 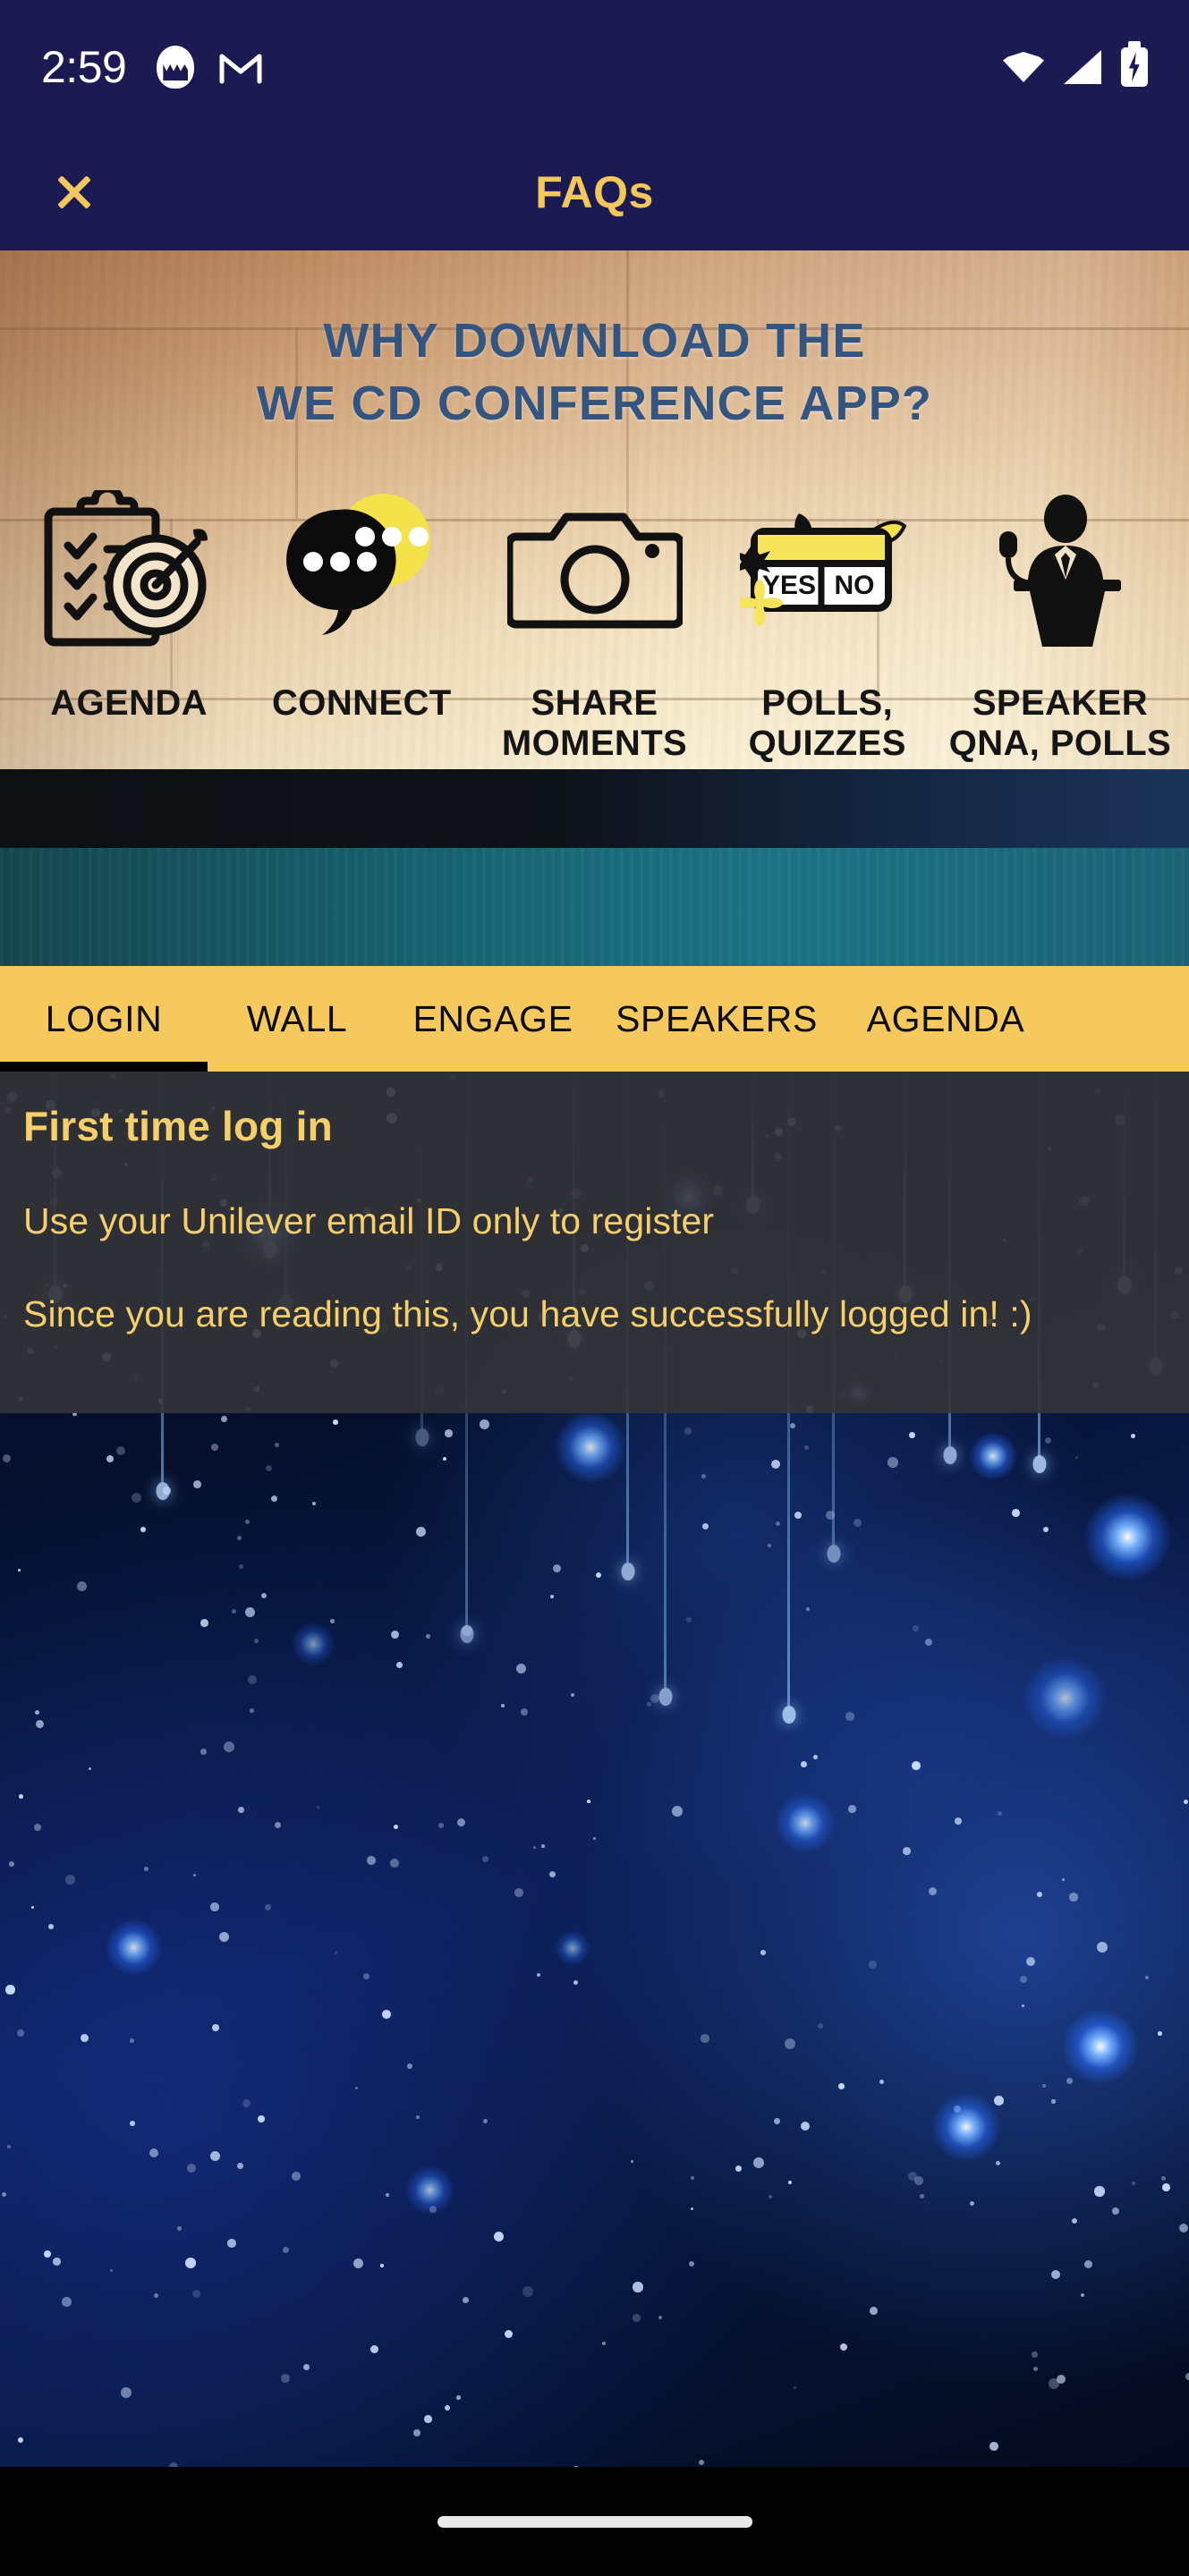 I want to click on status-bar: 2:59, so click(x=594, y=67).